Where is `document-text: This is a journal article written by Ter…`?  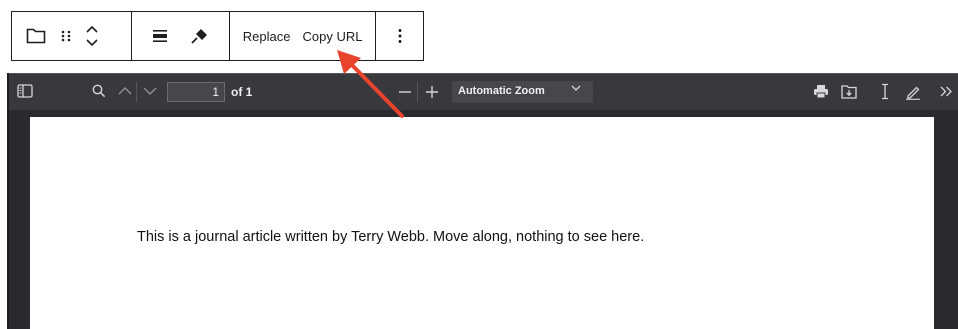 document-text: This is a journal article written by Ter… is located at coordinates (391, 237).